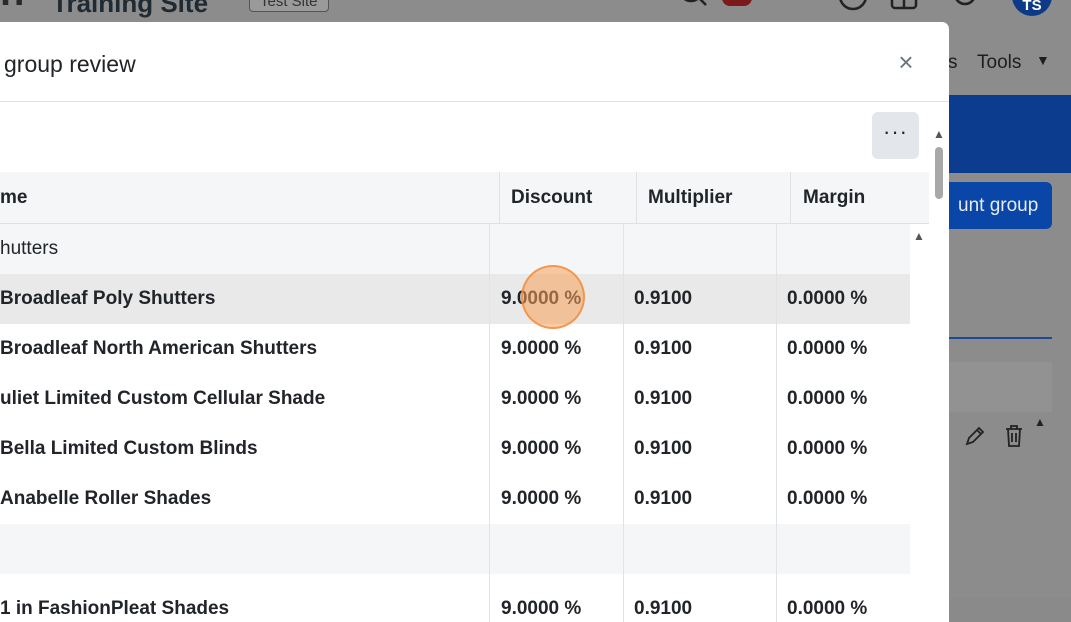 The width and height of the screenshot is (1071, 622). What do you see at coordinates (1032, 8) in the screenshot?
I see `avatar: TS` at bounding box center [1032, 8].